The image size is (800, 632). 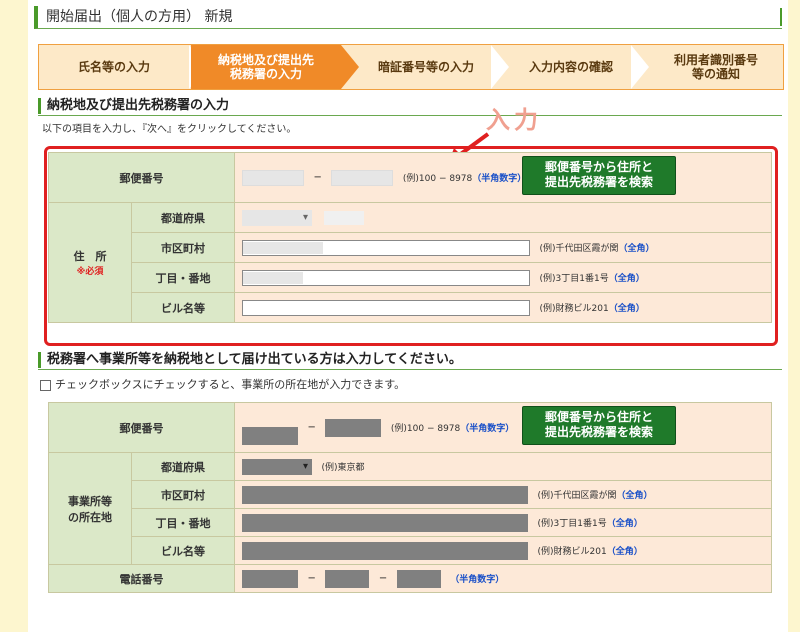 I want to click on building-label: ビル名等, so click(x=183, y=307).